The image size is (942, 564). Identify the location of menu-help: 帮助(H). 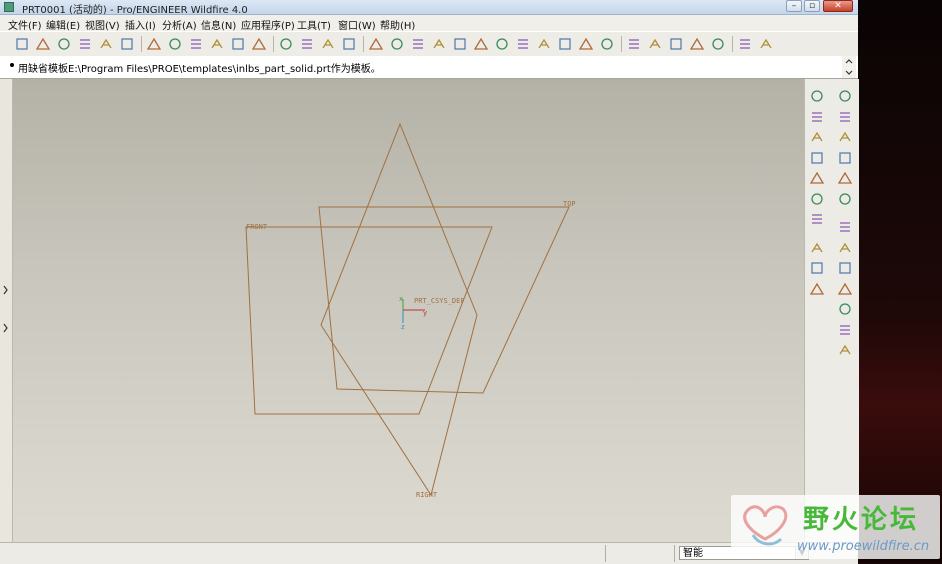
(397, 24).